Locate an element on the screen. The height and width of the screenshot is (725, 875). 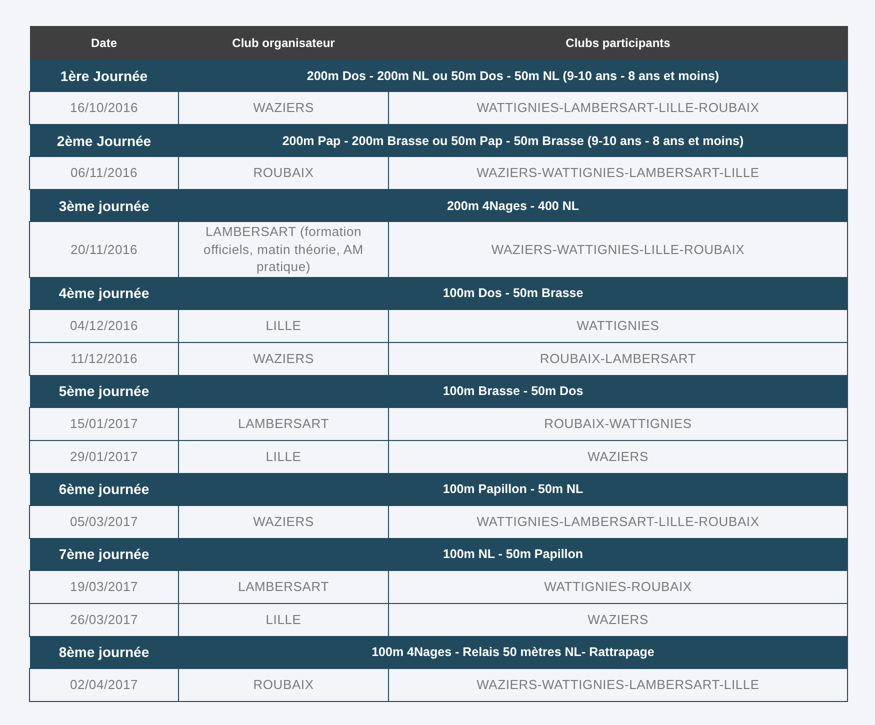
table-cell: 06/11/2016 is located at coordinates (104, 173).